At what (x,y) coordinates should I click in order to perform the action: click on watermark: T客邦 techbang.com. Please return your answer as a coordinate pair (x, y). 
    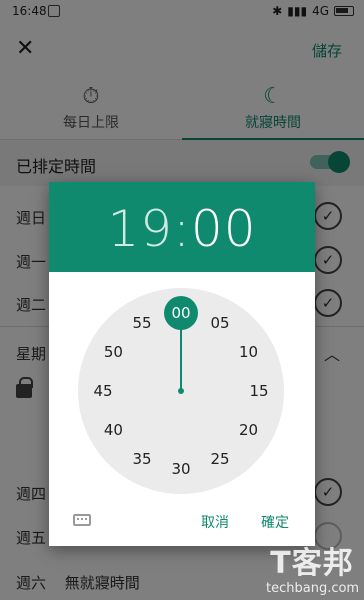
    Looking at the image, I should click on (313, 571).